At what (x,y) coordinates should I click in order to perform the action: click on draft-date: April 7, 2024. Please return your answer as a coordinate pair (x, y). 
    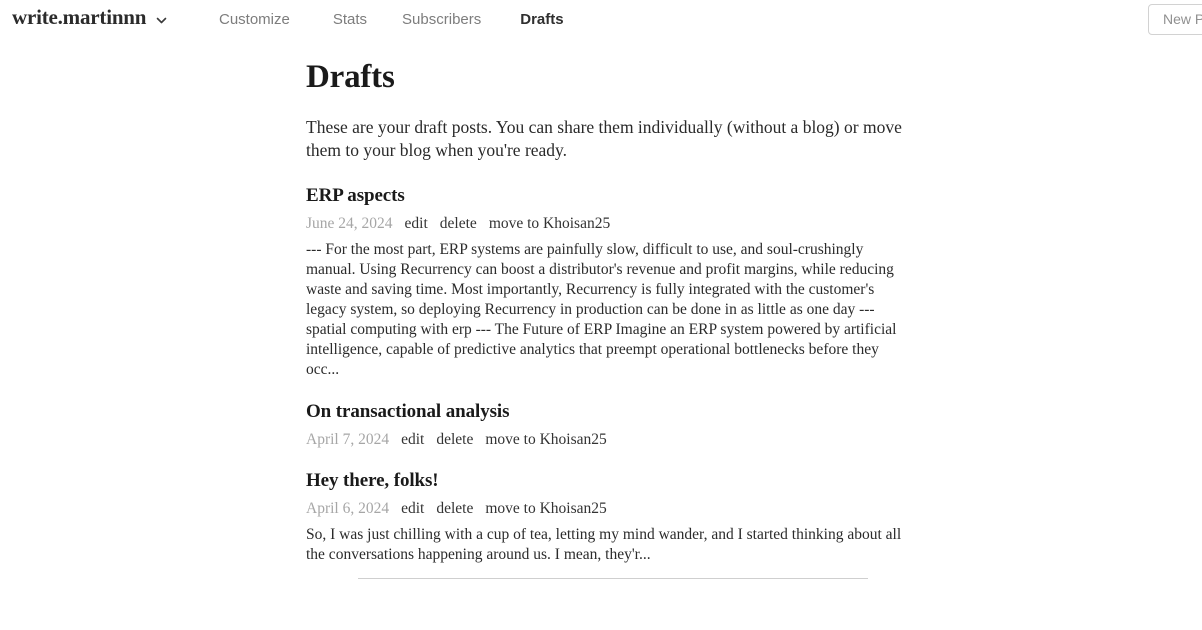
    Looking at the image, I should click on (348, 439).